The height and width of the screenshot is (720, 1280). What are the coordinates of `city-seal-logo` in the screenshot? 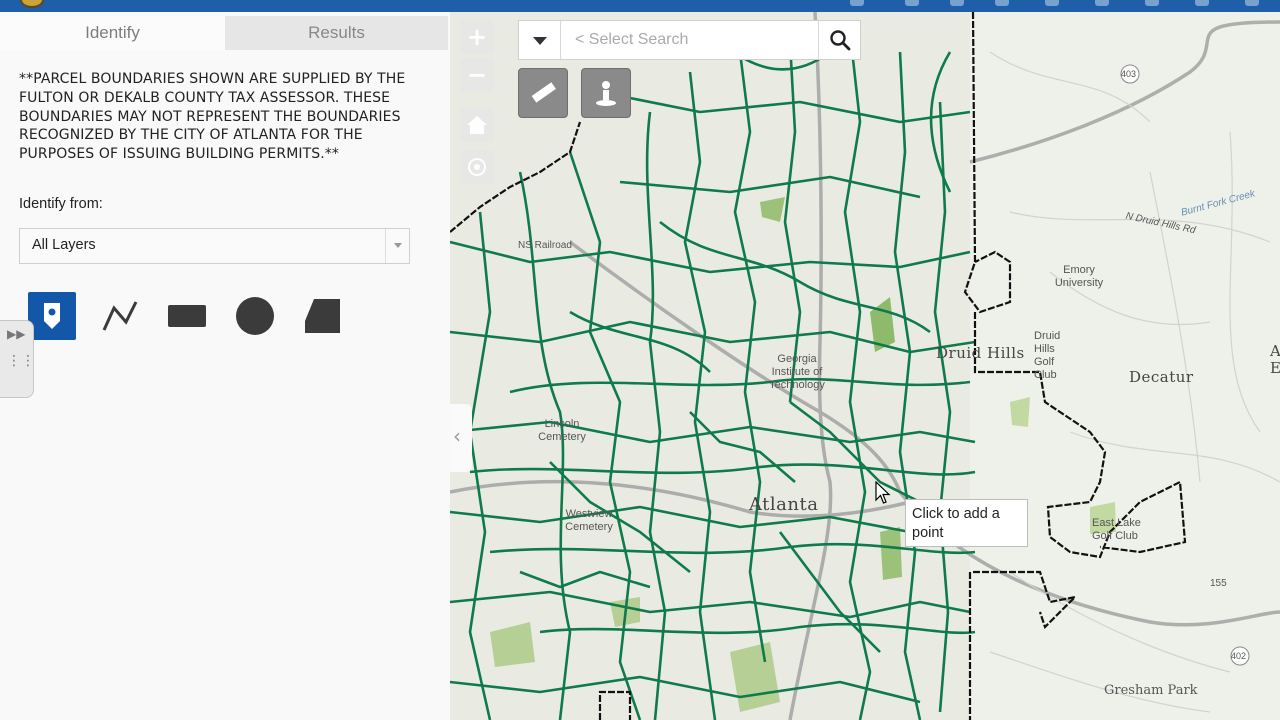 It's located at (32, 4).